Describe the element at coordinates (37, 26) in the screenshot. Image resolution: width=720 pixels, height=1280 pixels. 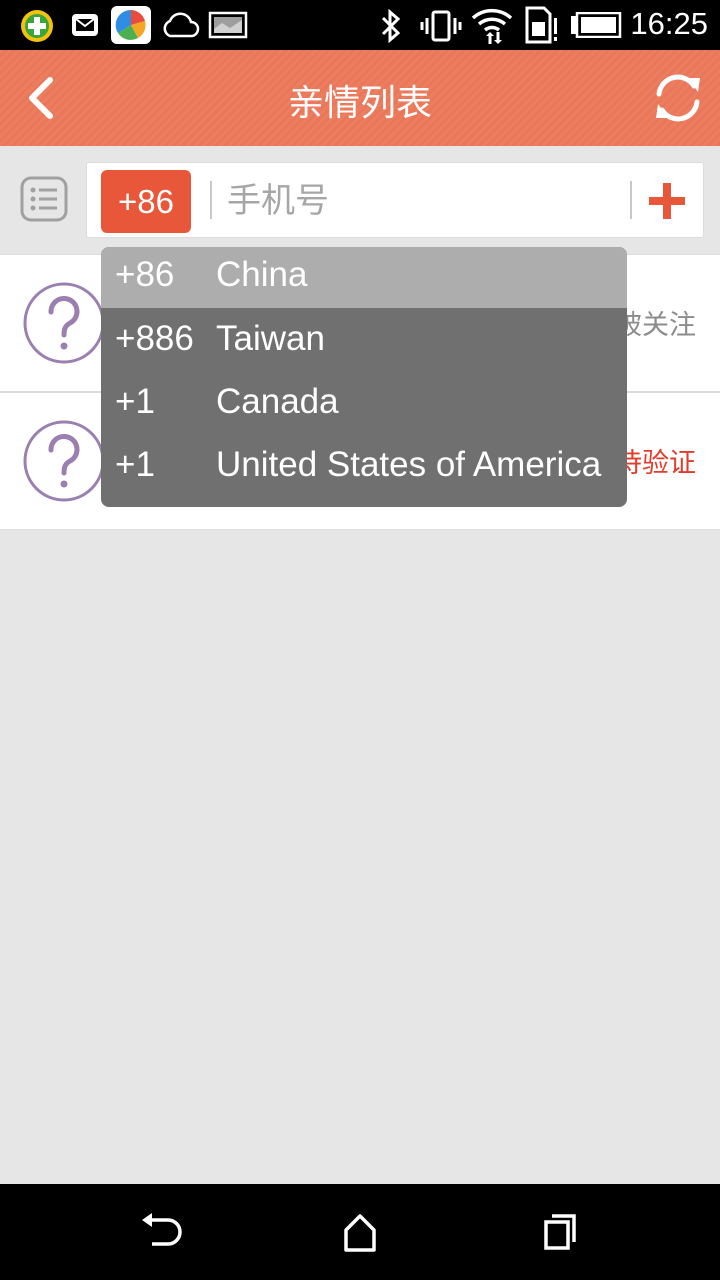
I see `shield-plus-icon` at that location.